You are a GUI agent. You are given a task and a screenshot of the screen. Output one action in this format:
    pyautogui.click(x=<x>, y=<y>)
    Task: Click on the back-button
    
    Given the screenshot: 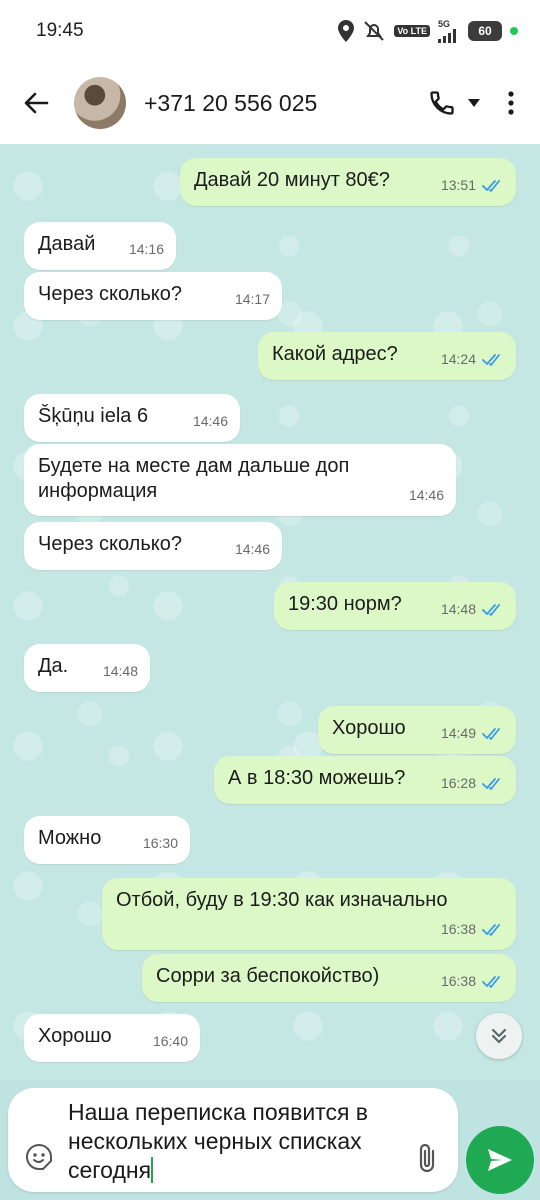 What is the action you would take?
    pyautogui.click(x=36, y=103)
    